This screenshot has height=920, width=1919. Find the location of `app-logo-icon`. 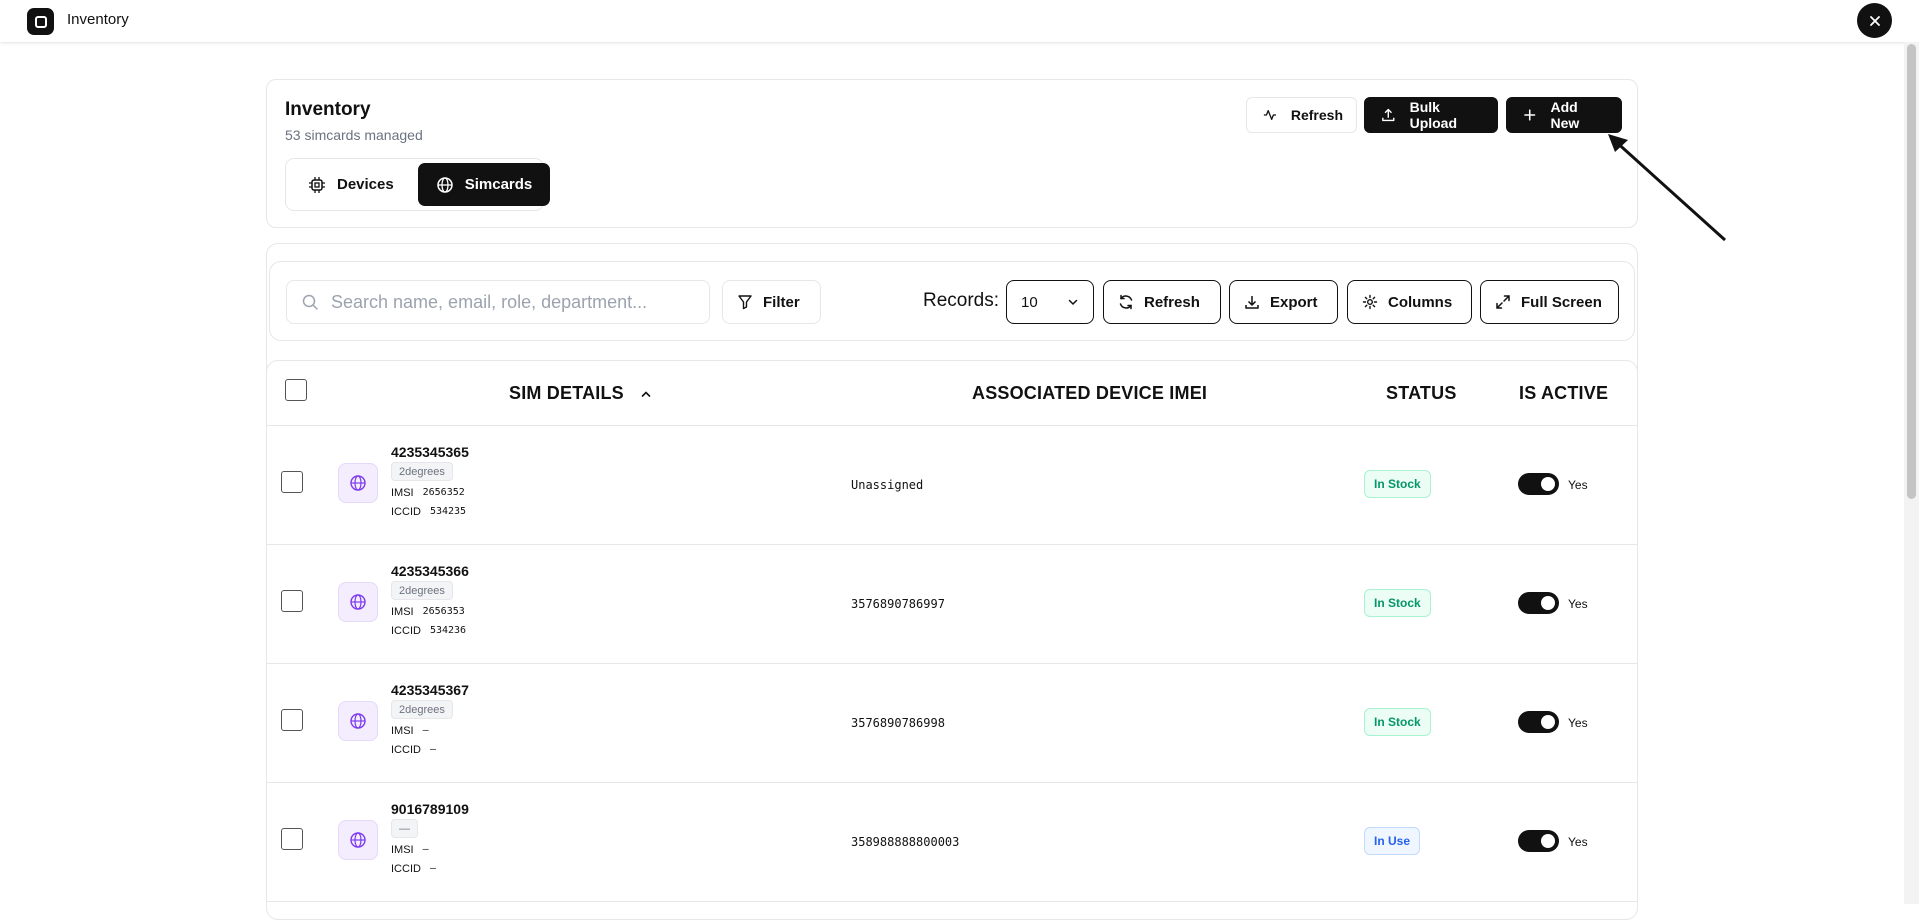

app-logo-icon is located at coordinates (40, 21).